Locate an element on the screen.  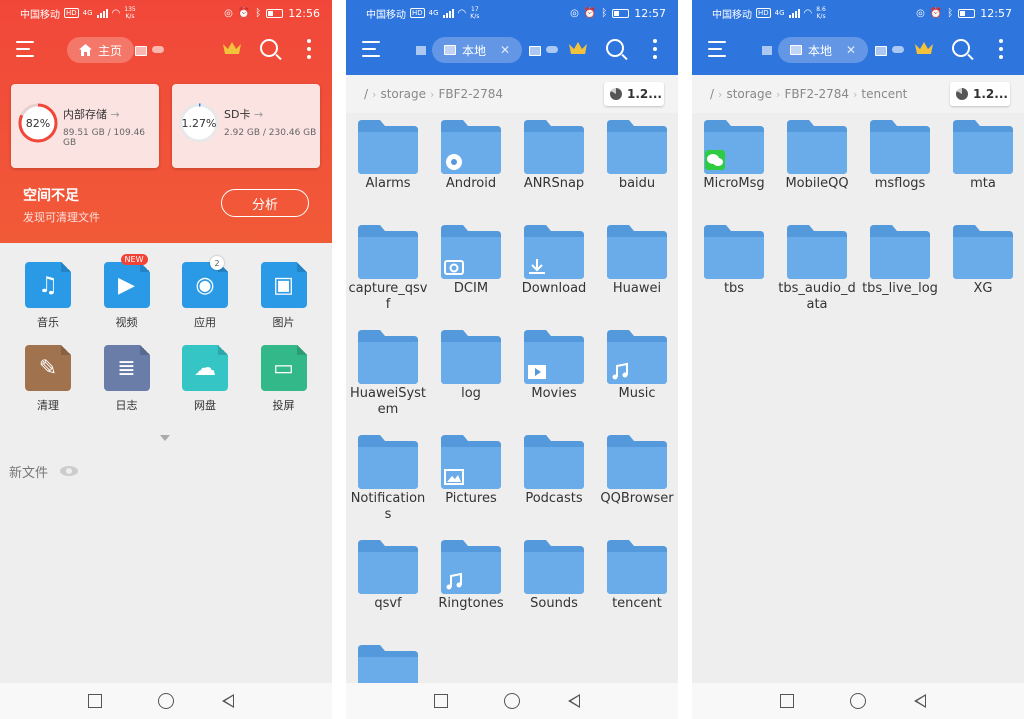
folder-item: MobileQQ is located at coordinates (817, 156).